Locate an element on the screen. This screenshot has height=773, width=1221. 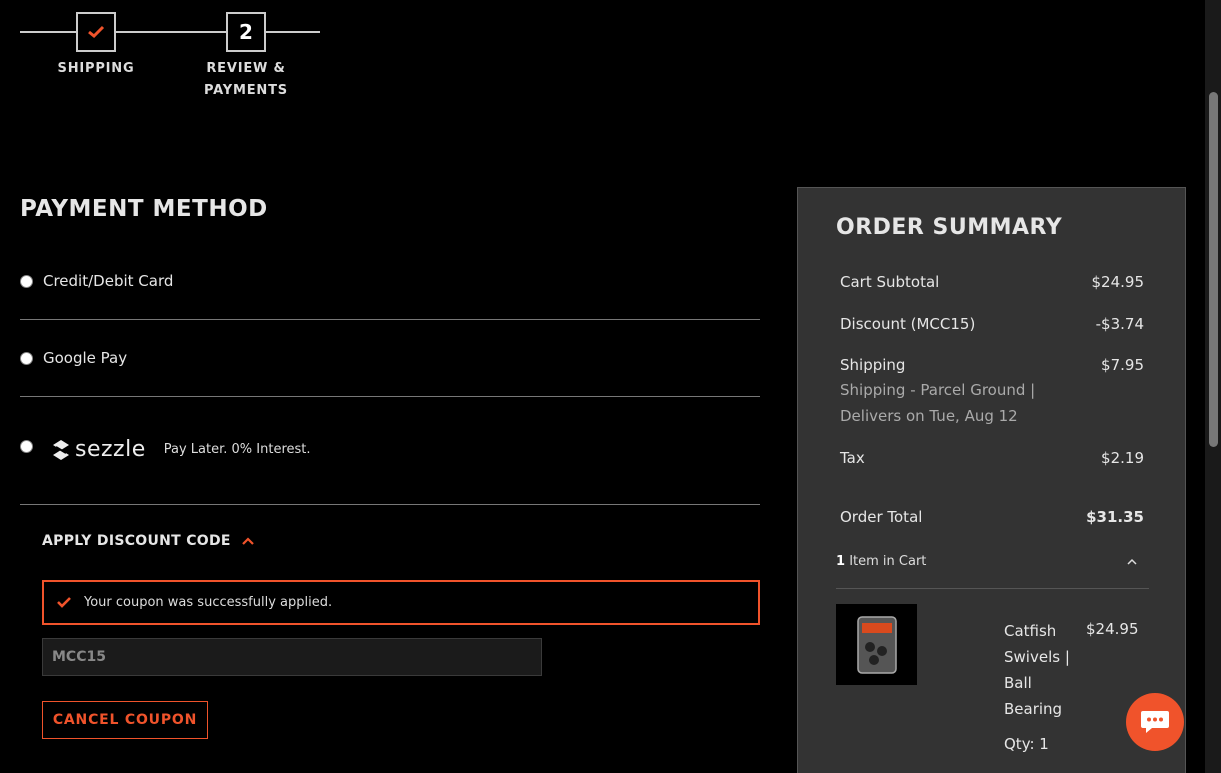
sezzle-logo: sezzle is located at coordinates (98, 449).